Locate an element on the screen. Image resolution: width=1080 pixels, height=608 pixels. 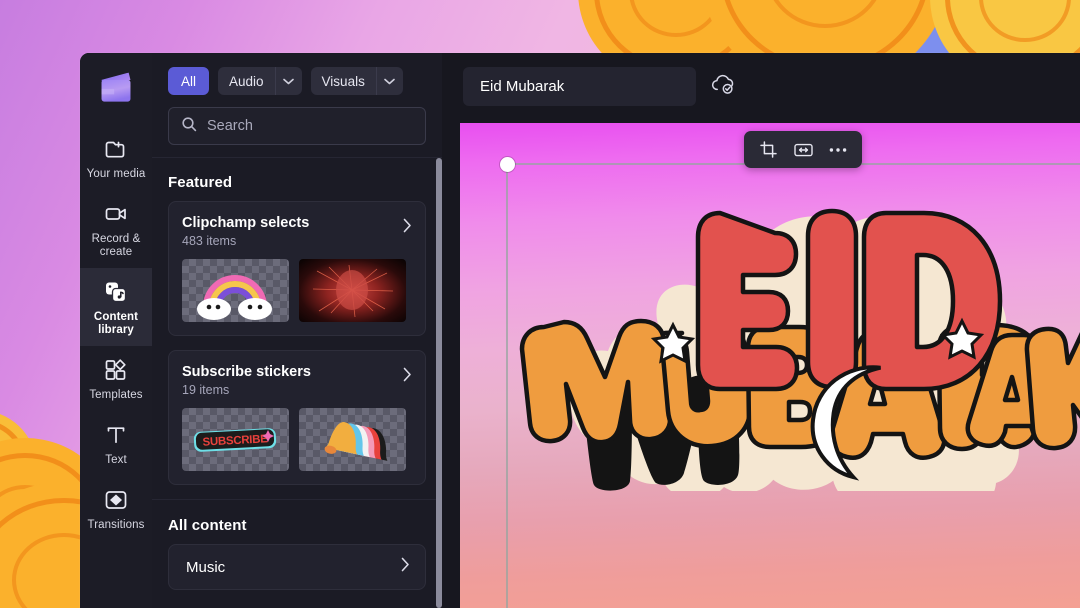
card-item-count: 19 items is located at coordinates (206, 390).